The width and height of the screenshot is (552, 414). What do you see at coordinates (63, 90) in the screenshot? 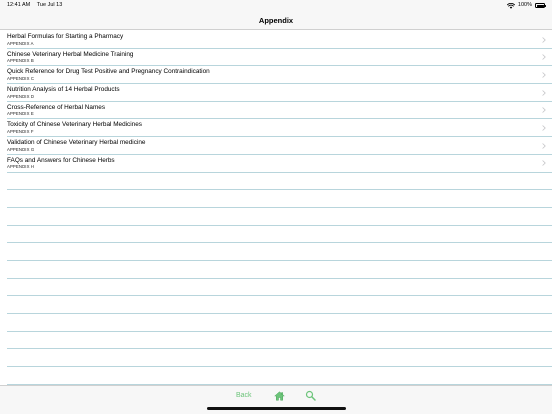
I see `list-item-title: Nutrition Analysis of 14 Herbal Products` at bounding box center [63, 90].